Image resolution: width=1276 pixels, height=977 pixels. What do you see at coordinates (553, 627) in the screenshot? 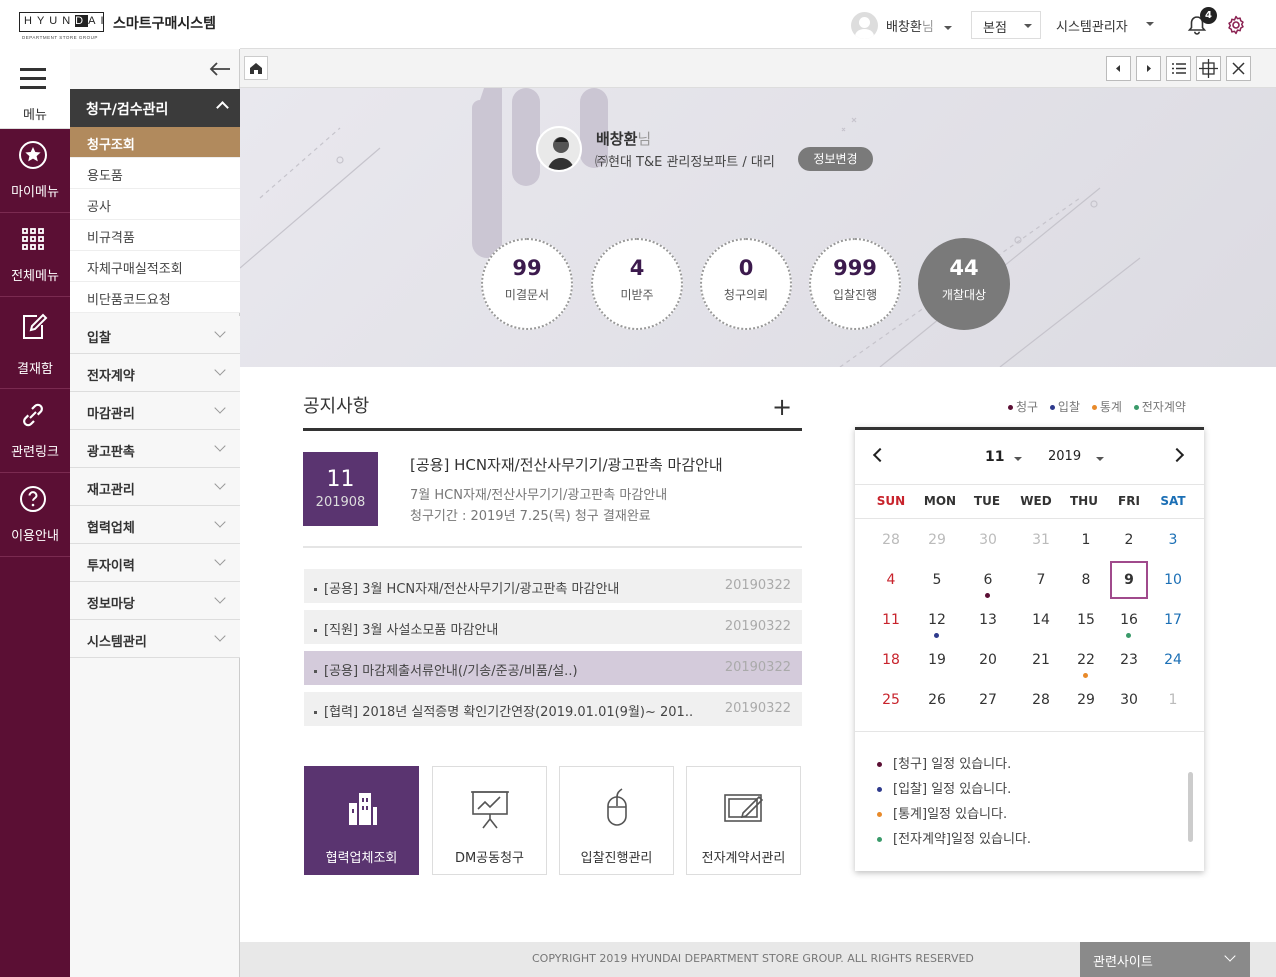
I see `notice-row: [직원] 3월 사설소모품 마감안내 20190322` at bounding box center [553, 627].